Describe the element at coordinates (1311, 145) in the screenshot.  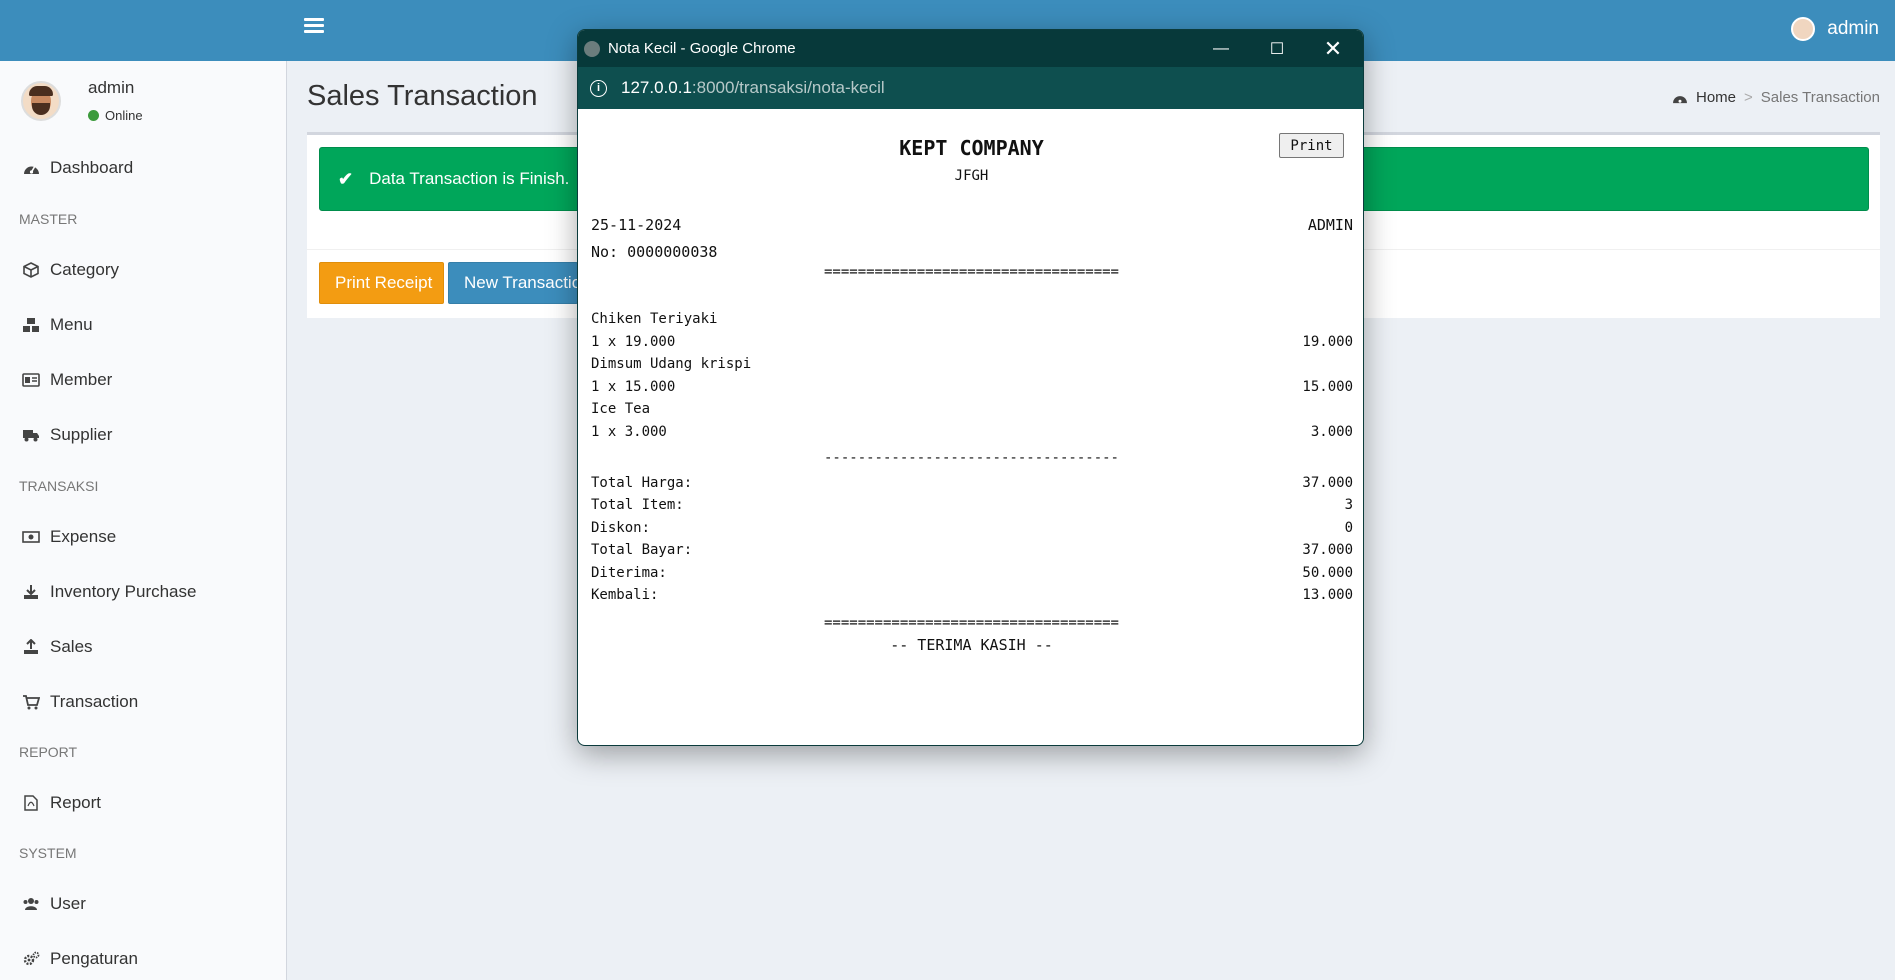
I see `receipt-print-button: Print` at that location.